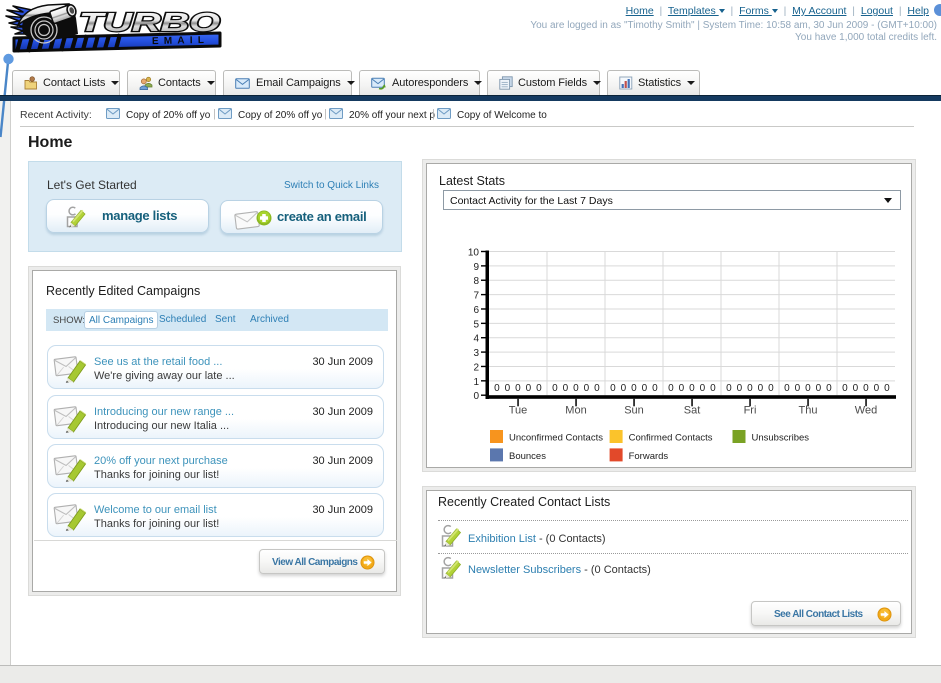 This screenshot has height=683, width=941. I want to click on svg-text: Sat, so click(692, 411).